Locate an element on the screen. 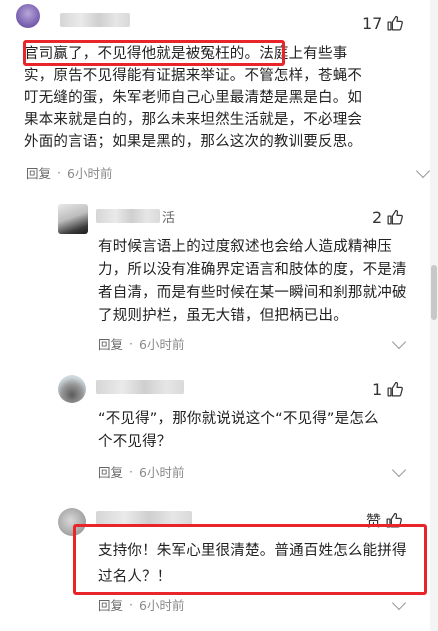 This screenshot has height=631, width=438. like-count: 1 is located at coordinates (377, 389).